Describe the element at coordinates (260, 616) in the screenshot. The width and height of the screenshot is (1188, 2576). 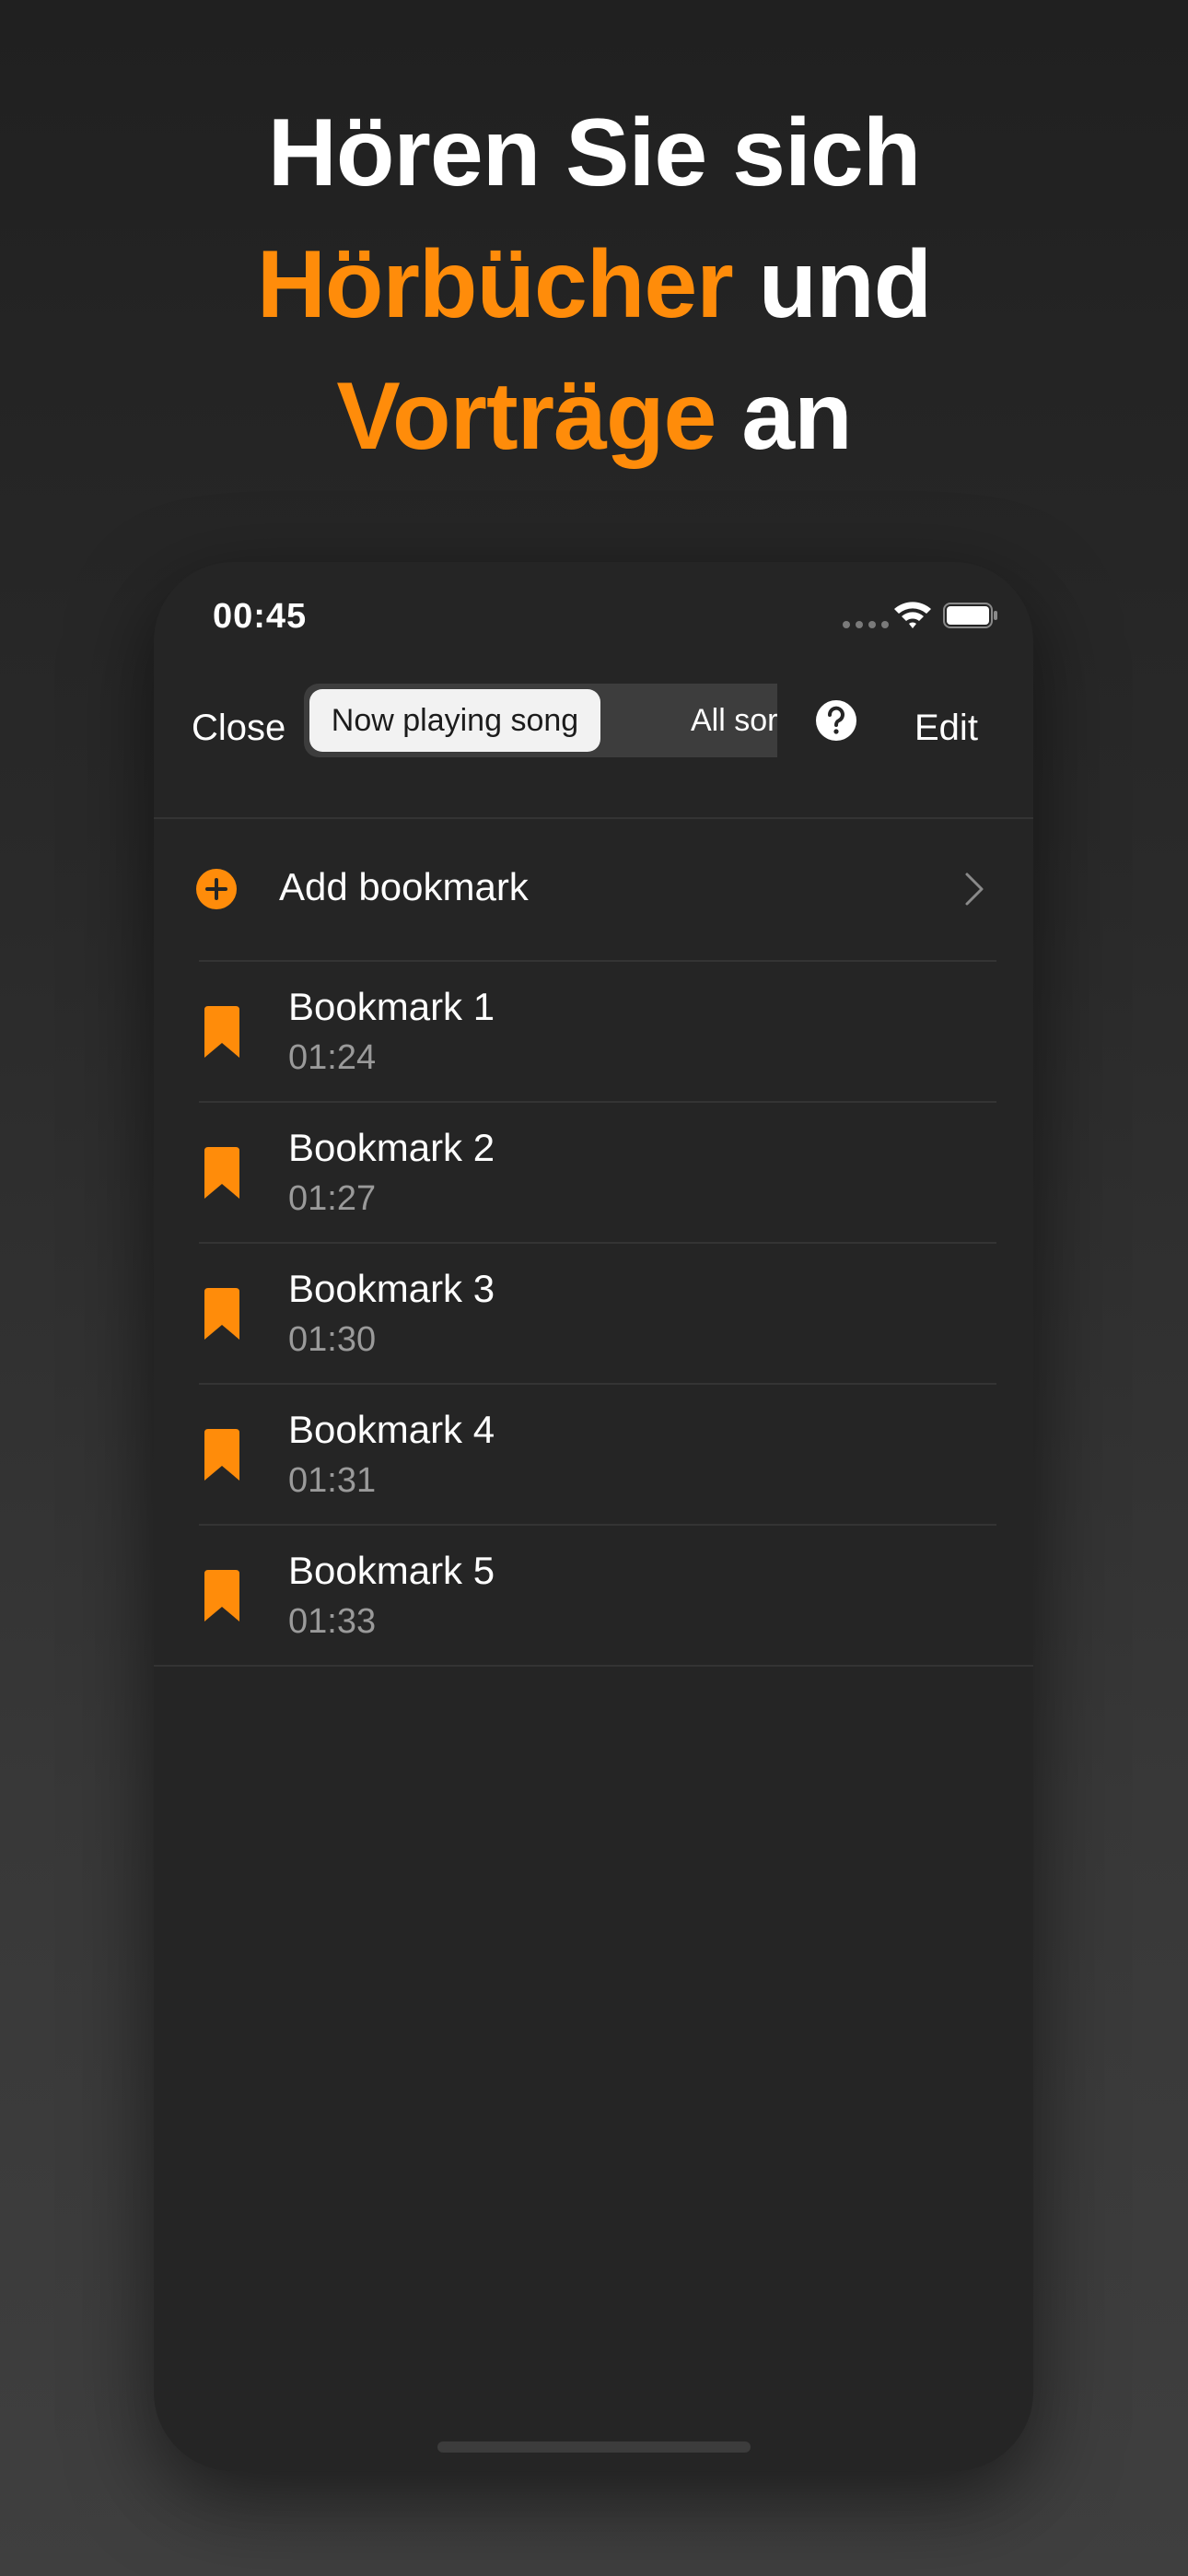
I see `status-time: 00:45` at that location.